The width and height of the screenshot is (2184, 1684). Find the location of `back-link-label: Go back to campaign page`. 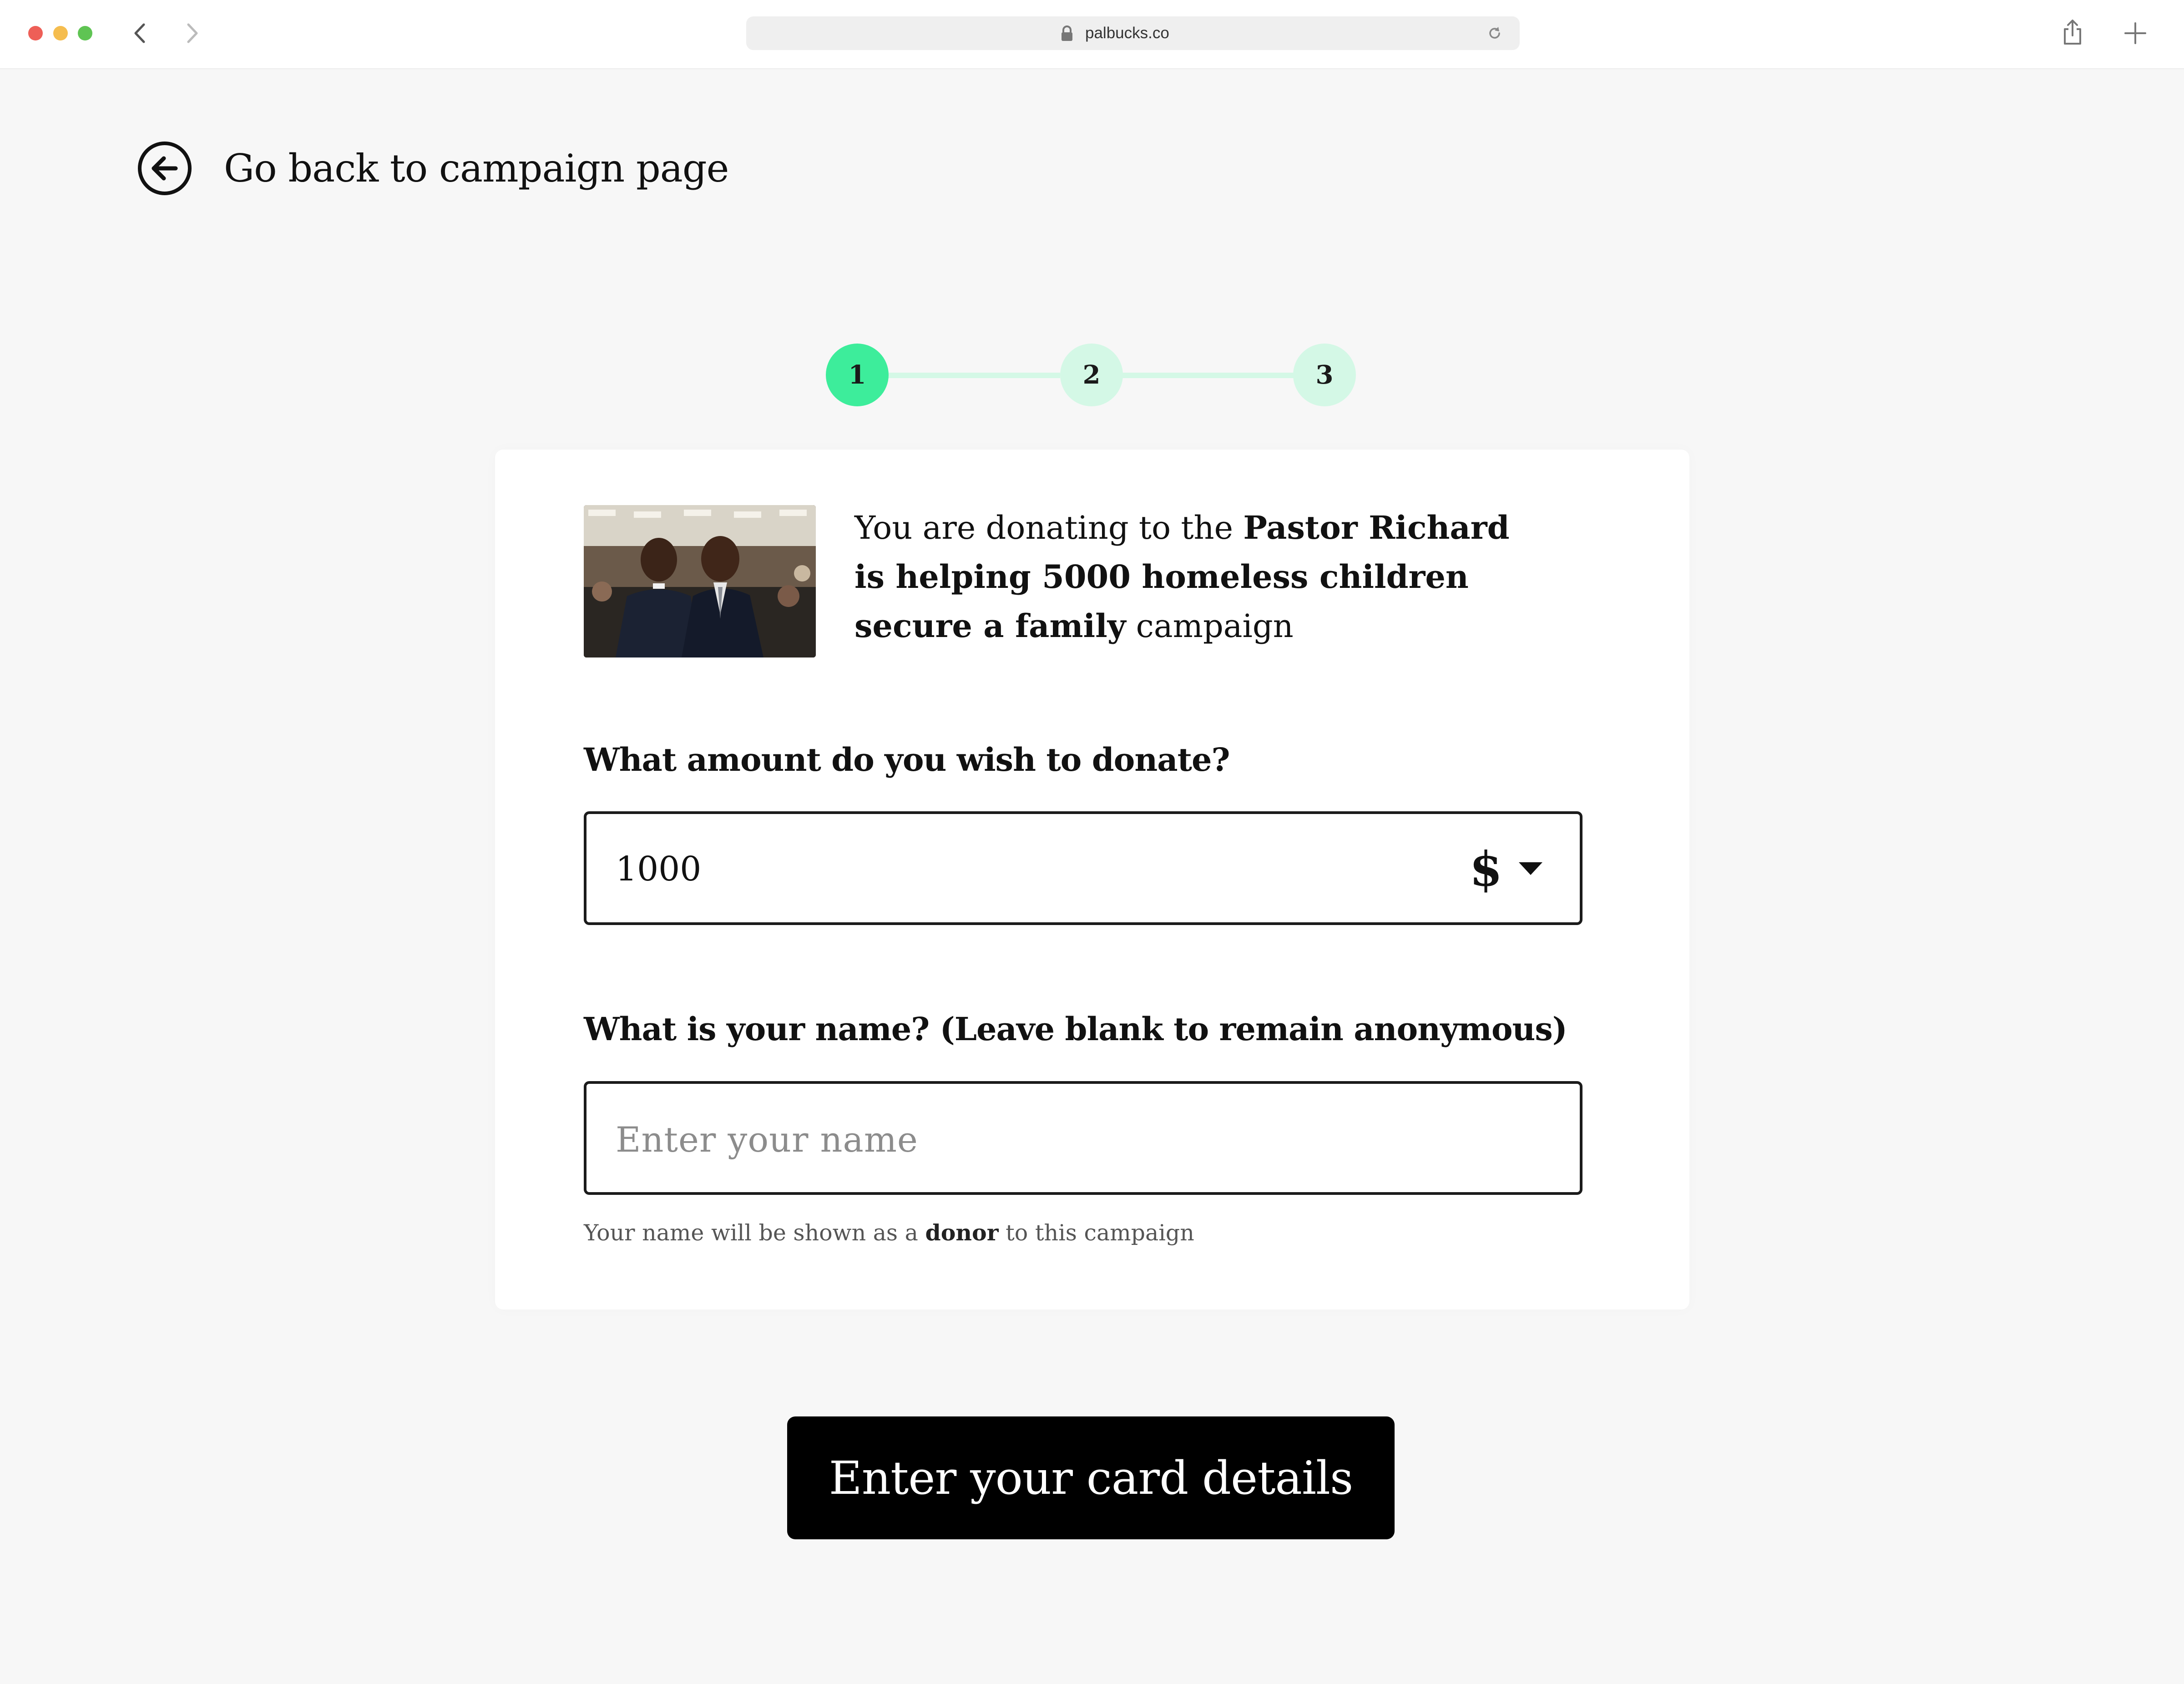

back-link-label: Go back to campaign page is located at coordinates (477, 168).